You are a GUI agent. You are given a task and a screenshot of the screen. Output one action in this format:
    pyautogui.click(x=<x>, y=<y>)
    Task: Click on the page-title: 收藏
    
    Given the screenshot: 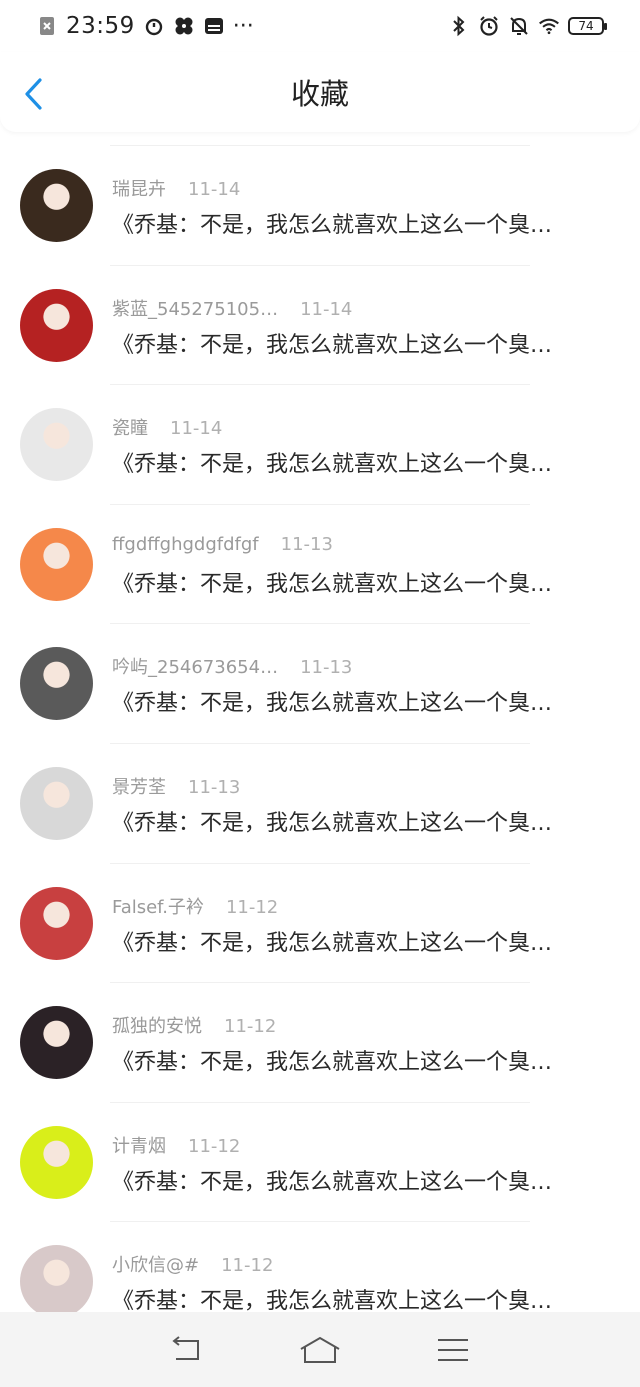 What is the action you would take?
    pyautogui.click(x=319, y=94)
    